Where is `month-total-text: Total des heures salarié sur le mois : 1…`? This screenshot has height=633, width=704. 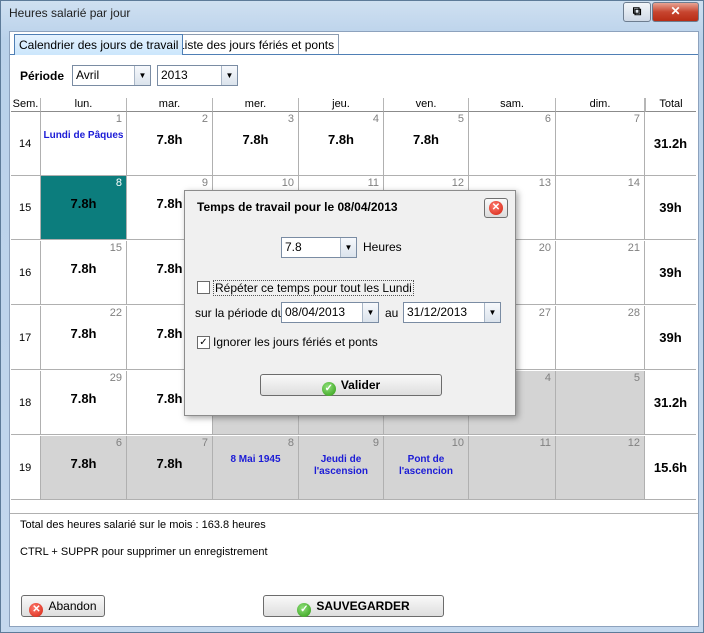
month-total-text: Total des heures salarié sur le mois : 1… is located at coordinates (143, 525).